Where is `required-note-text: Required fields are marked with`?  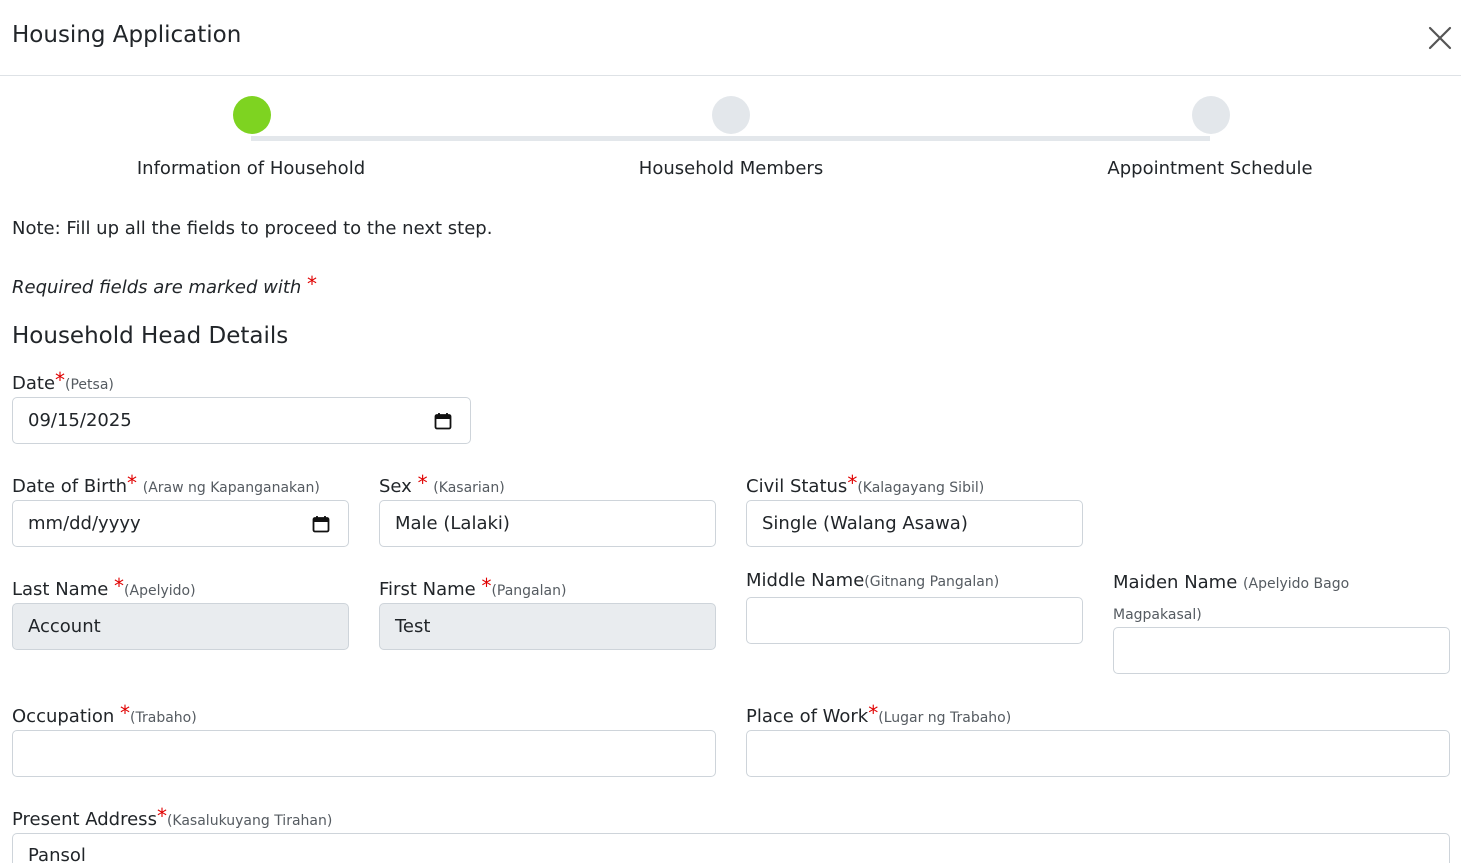 required-note-text: Required fields are marked with is located at coordinates (157, 287).